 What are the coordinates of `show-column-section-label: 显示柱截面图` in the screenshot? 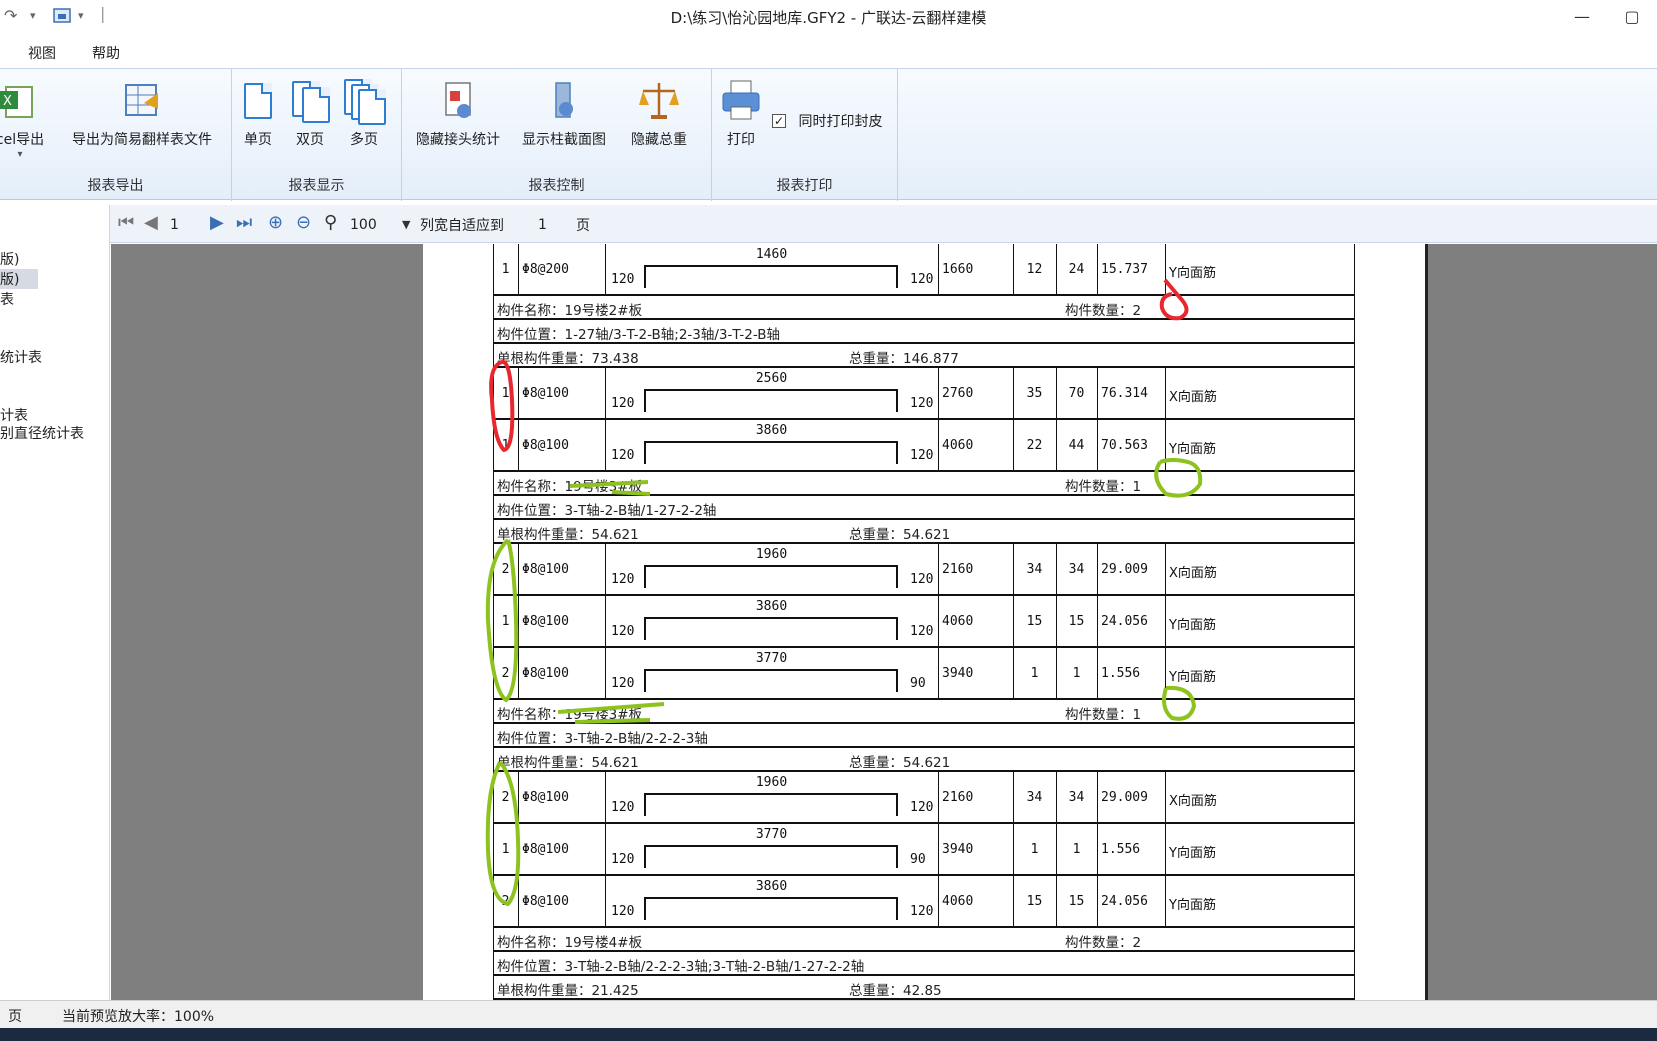 It's located at (564, 140).